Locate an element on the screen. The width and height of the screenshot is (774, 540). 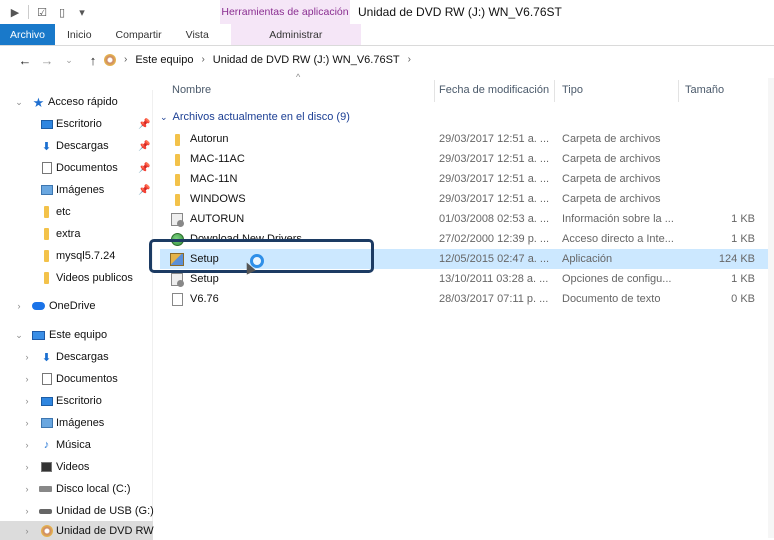
column-header-date: Fecha de modificación is located at coordinates (494, 90).